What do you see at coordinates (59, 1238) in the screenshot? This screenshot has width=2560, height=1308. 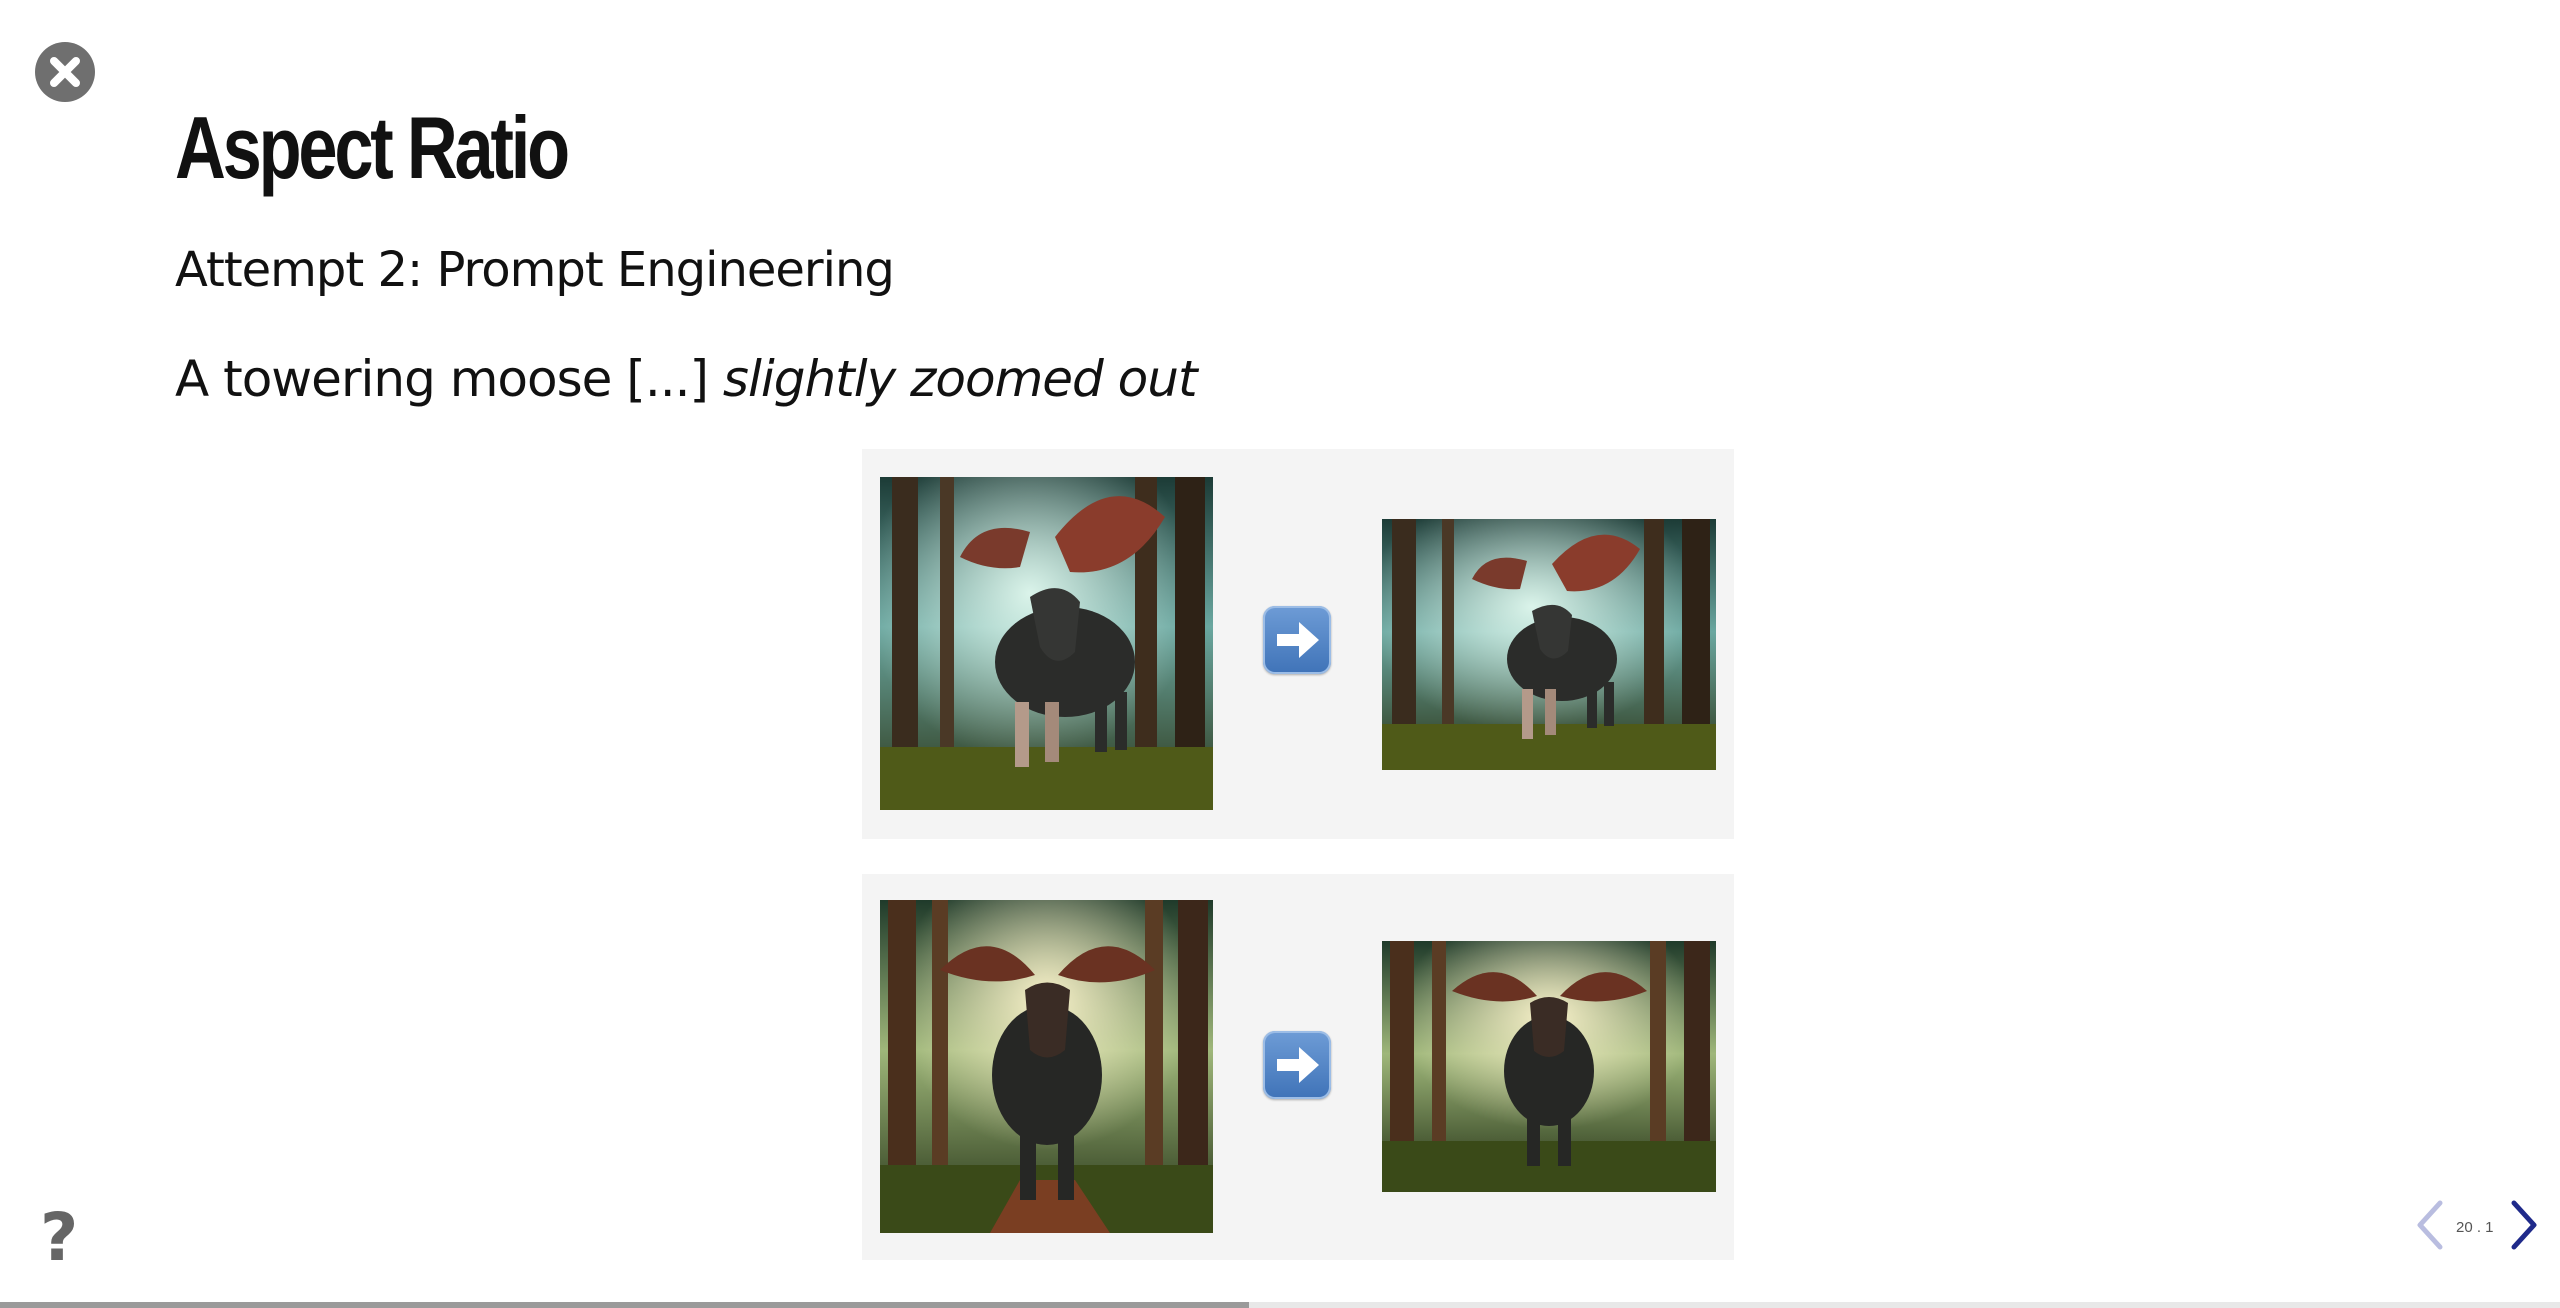 I see `question-mark-icon: ?` at bounding box center [59, 1238].